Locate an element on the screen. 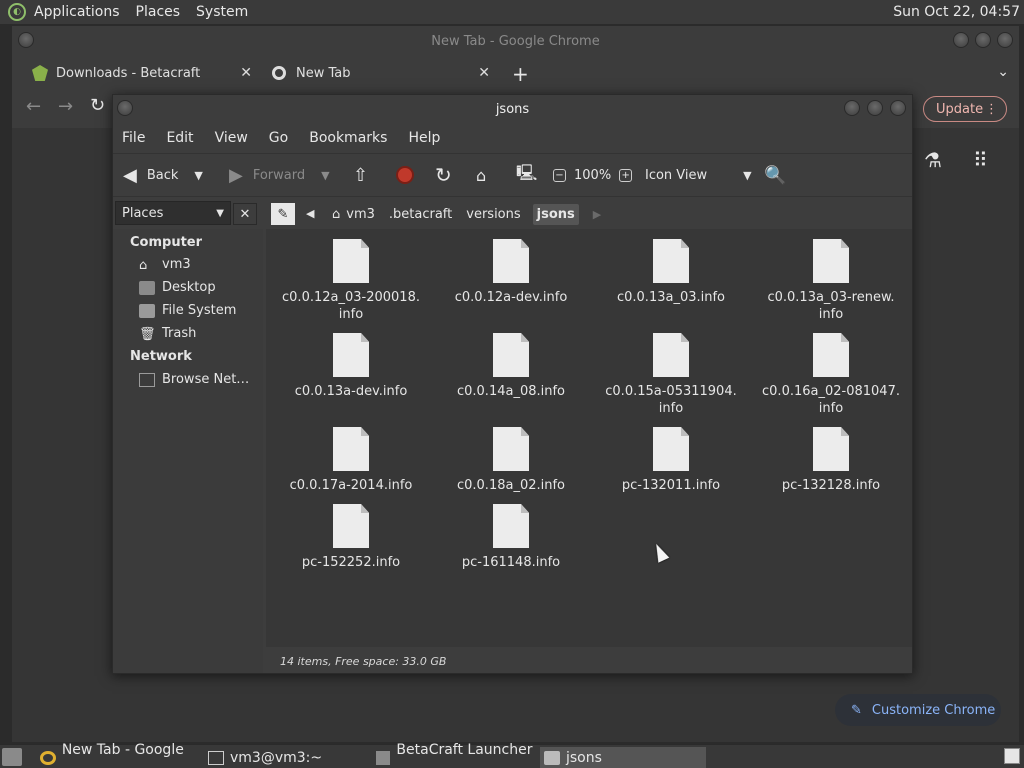  menu-system: System is located at coordinates (222, 12).